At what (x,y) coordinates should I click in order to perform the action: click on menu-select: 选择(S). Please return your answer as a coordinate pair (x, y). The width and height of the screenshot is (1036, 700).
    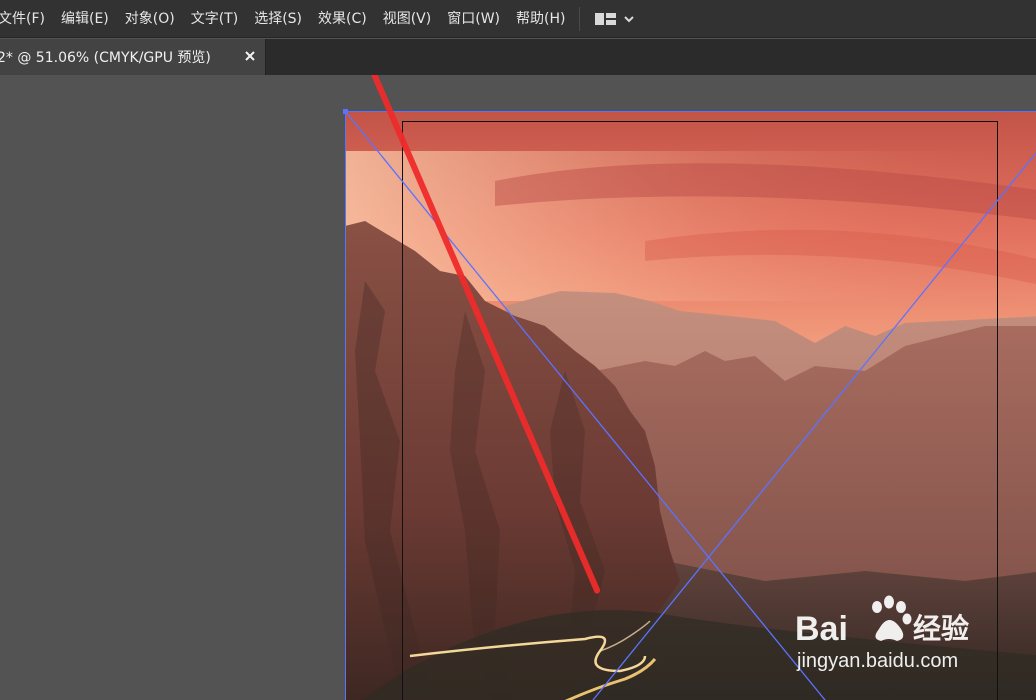
    Looking at the image, I should click on (278, 19).